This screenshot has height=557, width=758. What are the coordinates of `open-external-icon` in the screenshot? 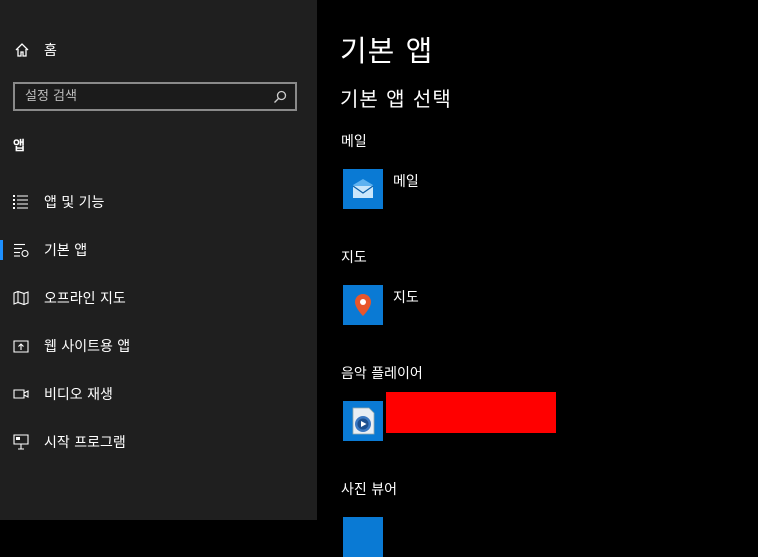 It's located at (21, 346).